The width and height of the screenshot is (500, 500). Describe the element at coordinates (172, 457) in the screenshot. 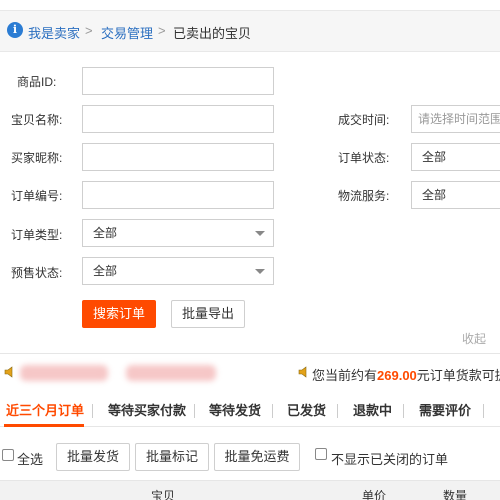

I see `bulk-mark-button: 批量标记` at that location.